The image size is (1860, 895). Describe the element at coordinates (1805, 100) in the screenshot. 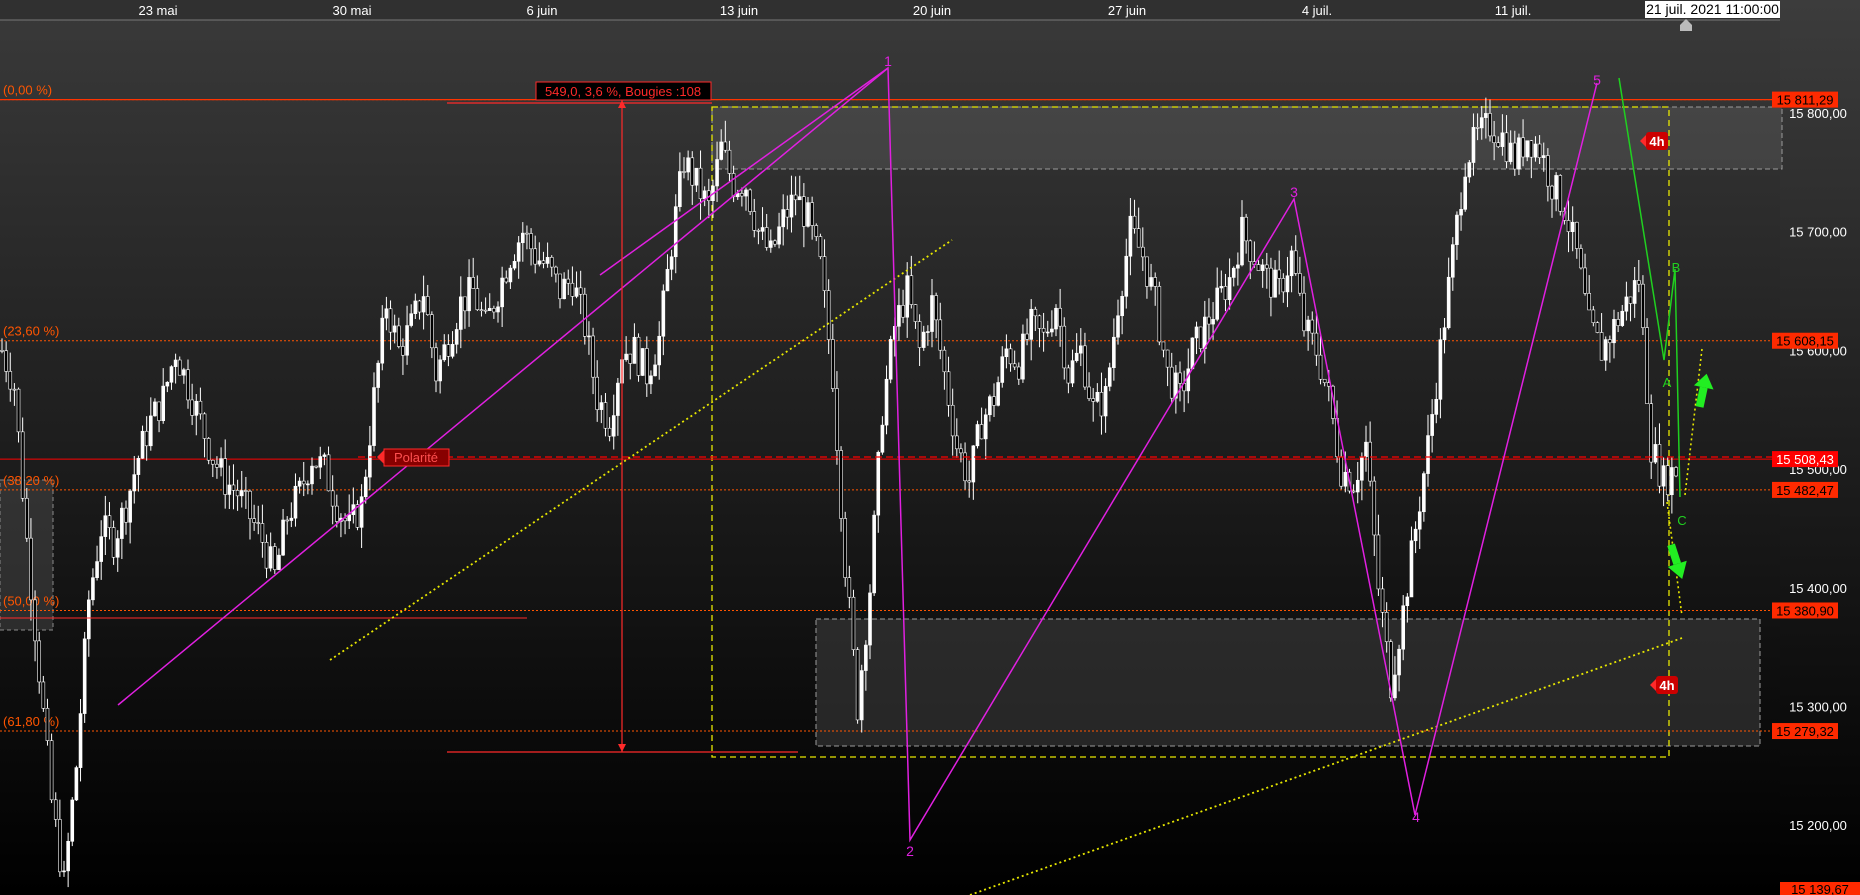

I see `fib-price-label: 15 811,29` at that location.